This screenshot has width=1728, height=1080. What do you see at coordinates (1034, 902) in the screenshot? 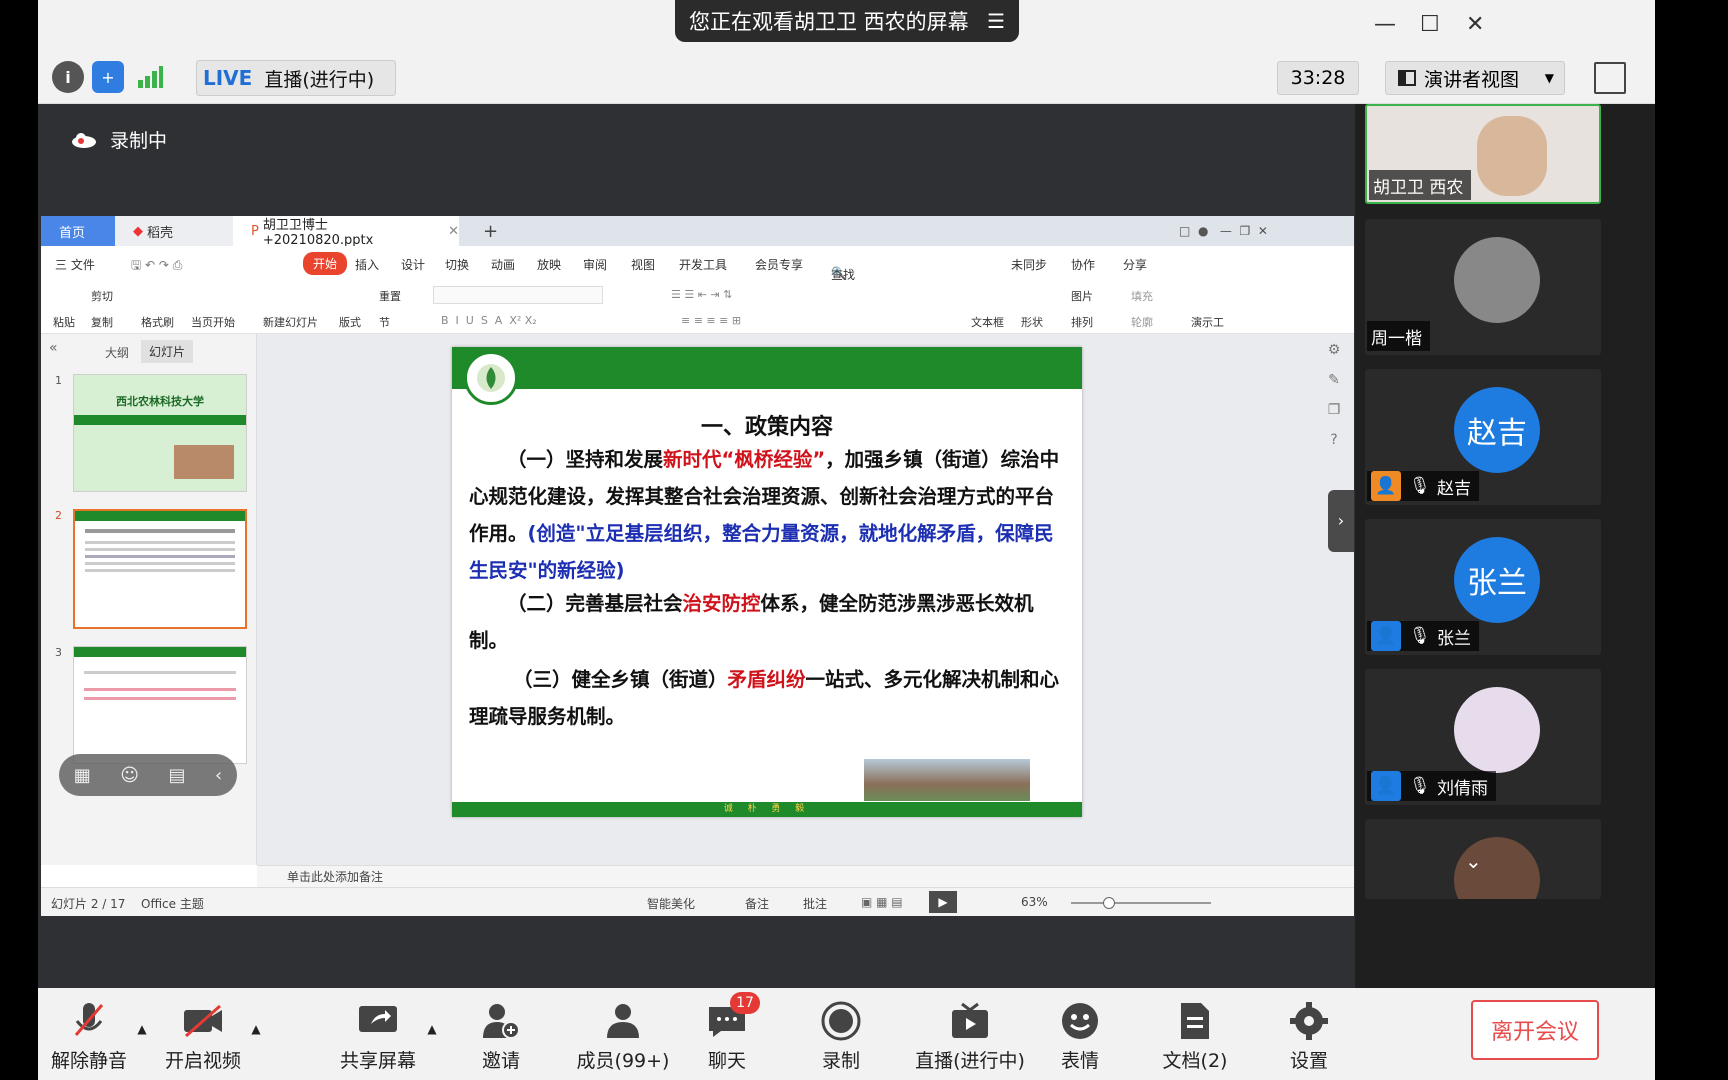
I see `zoom-level: 63%` at bounding box center [1034, 902].